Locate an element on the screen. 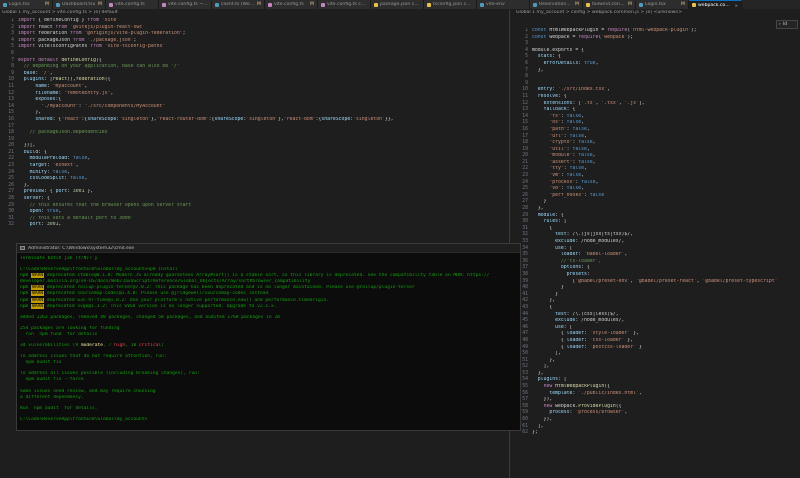 The width and height of the screenshot is (800, 478). chevron-right-icon: › is located at coordinates (780, 24).